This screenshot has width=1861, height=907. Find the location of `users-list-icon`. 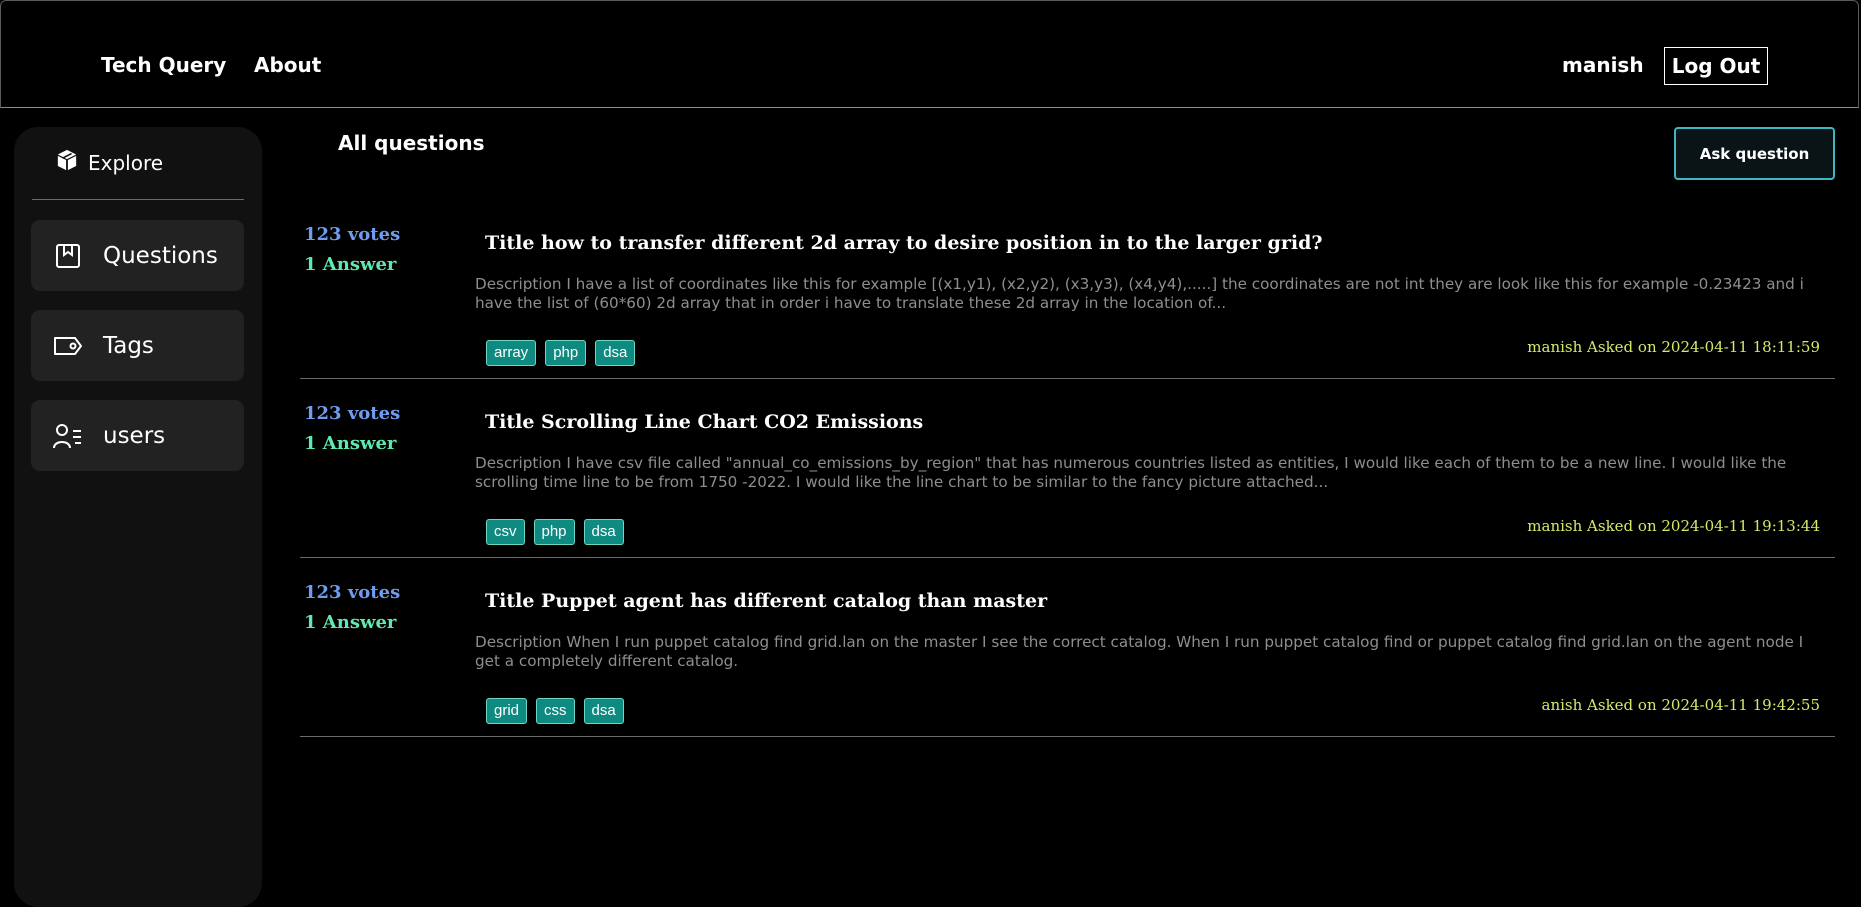

users-list-icon is located at coordinates (68, 436).